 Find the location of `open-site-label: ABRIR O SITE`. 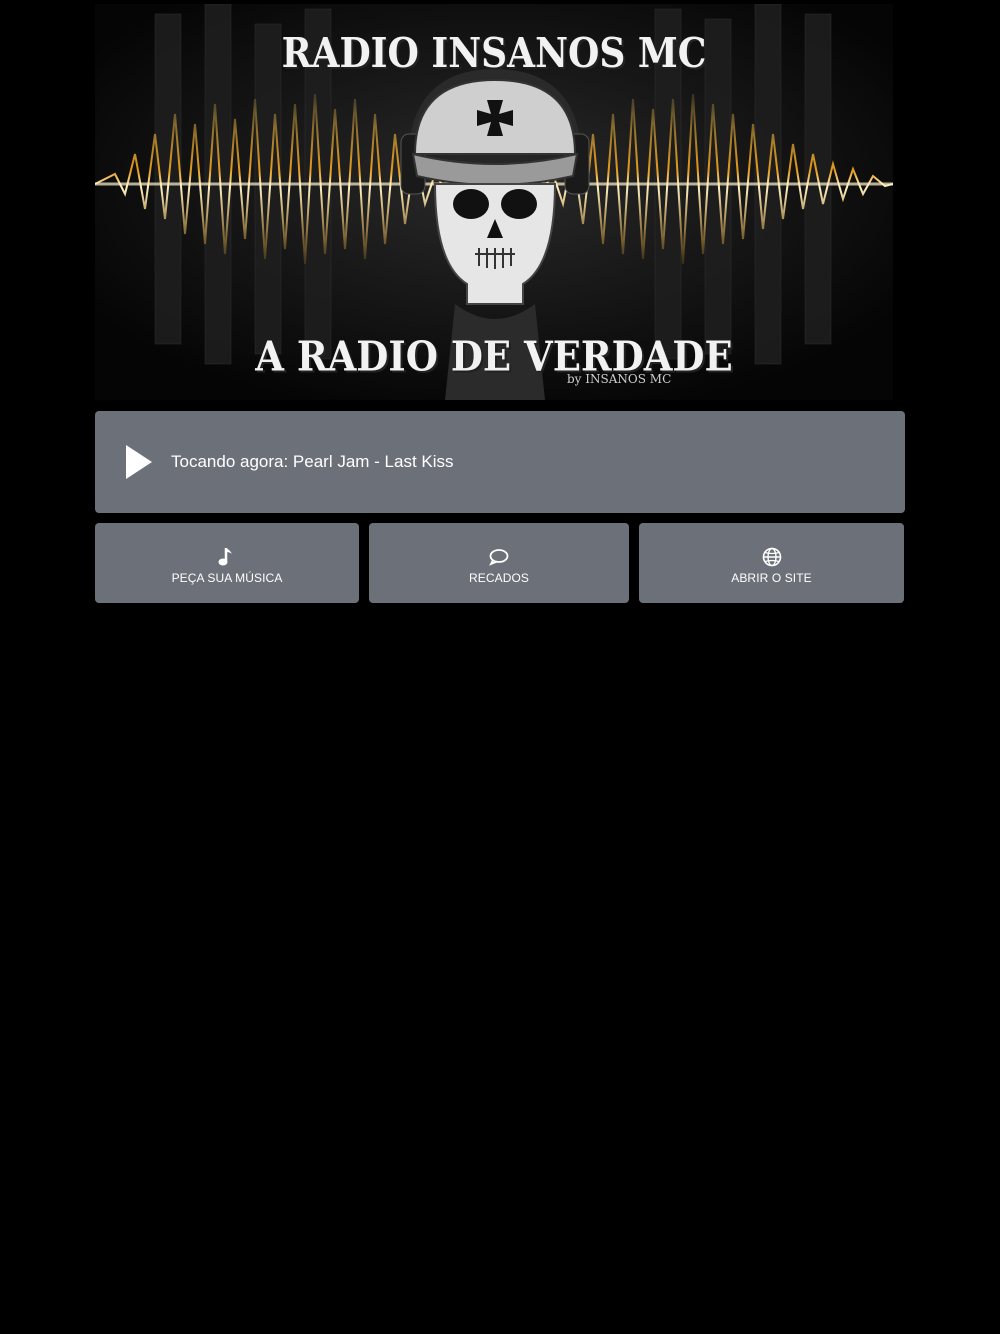

open-site-label: ABRIR O SITE is located at coordinates (771, 577).